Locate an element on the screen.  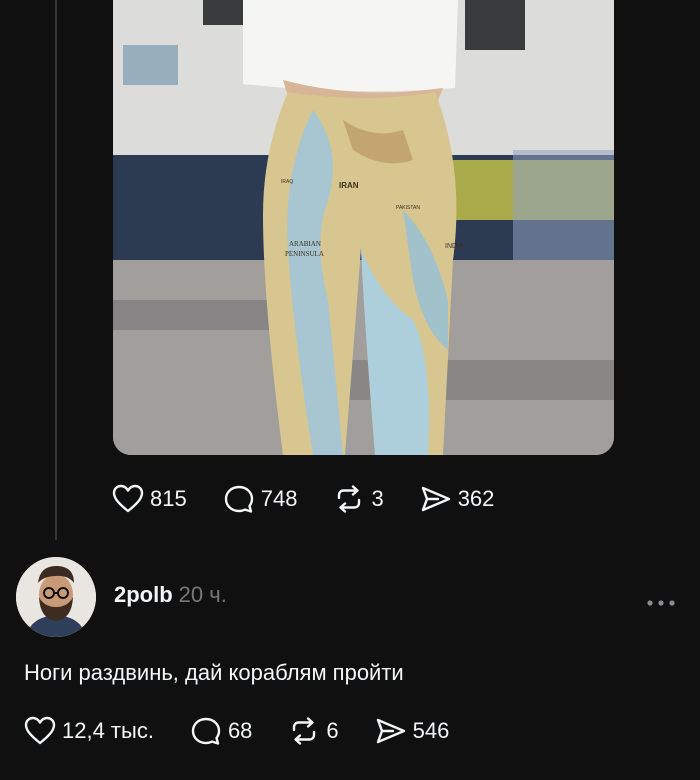
map-label-iraq: IRAQ is located at coordinates (287, 182).